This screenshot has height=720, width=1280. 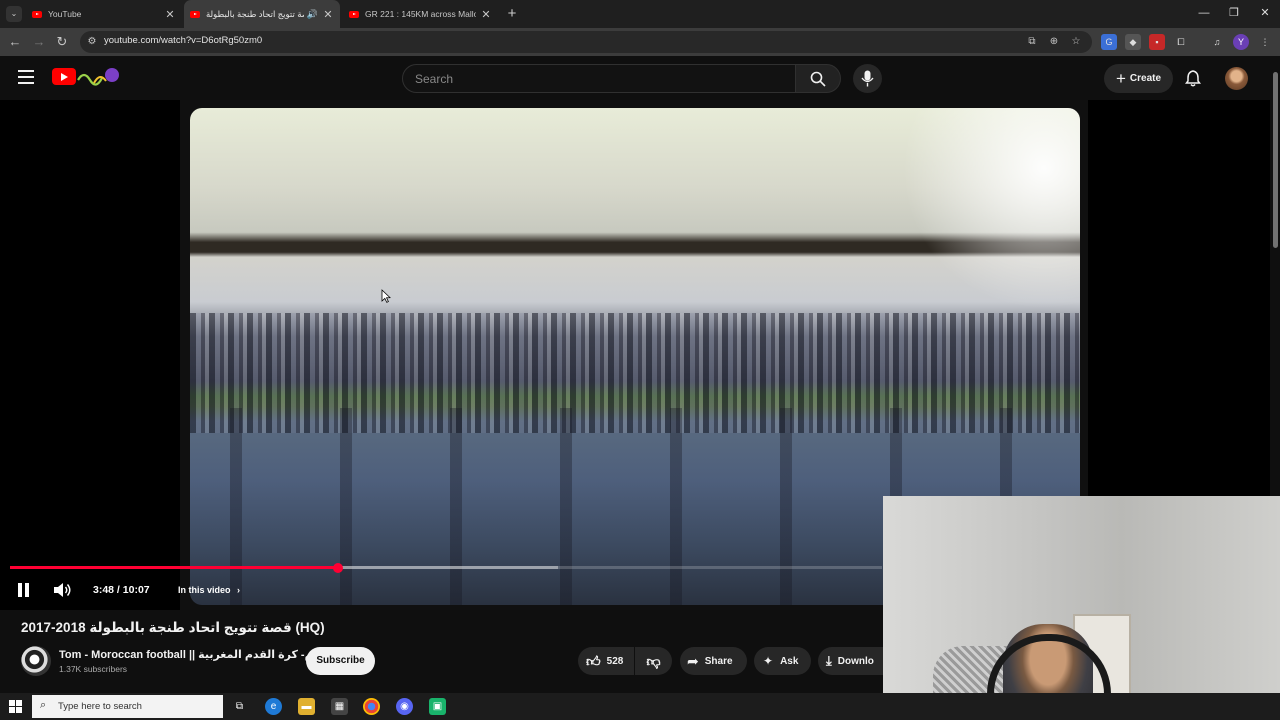 What do you see at coordinates (306, 706) in the screenshot?
I see `file-explorer-icon: ▬` at bounding box center [306, 706].